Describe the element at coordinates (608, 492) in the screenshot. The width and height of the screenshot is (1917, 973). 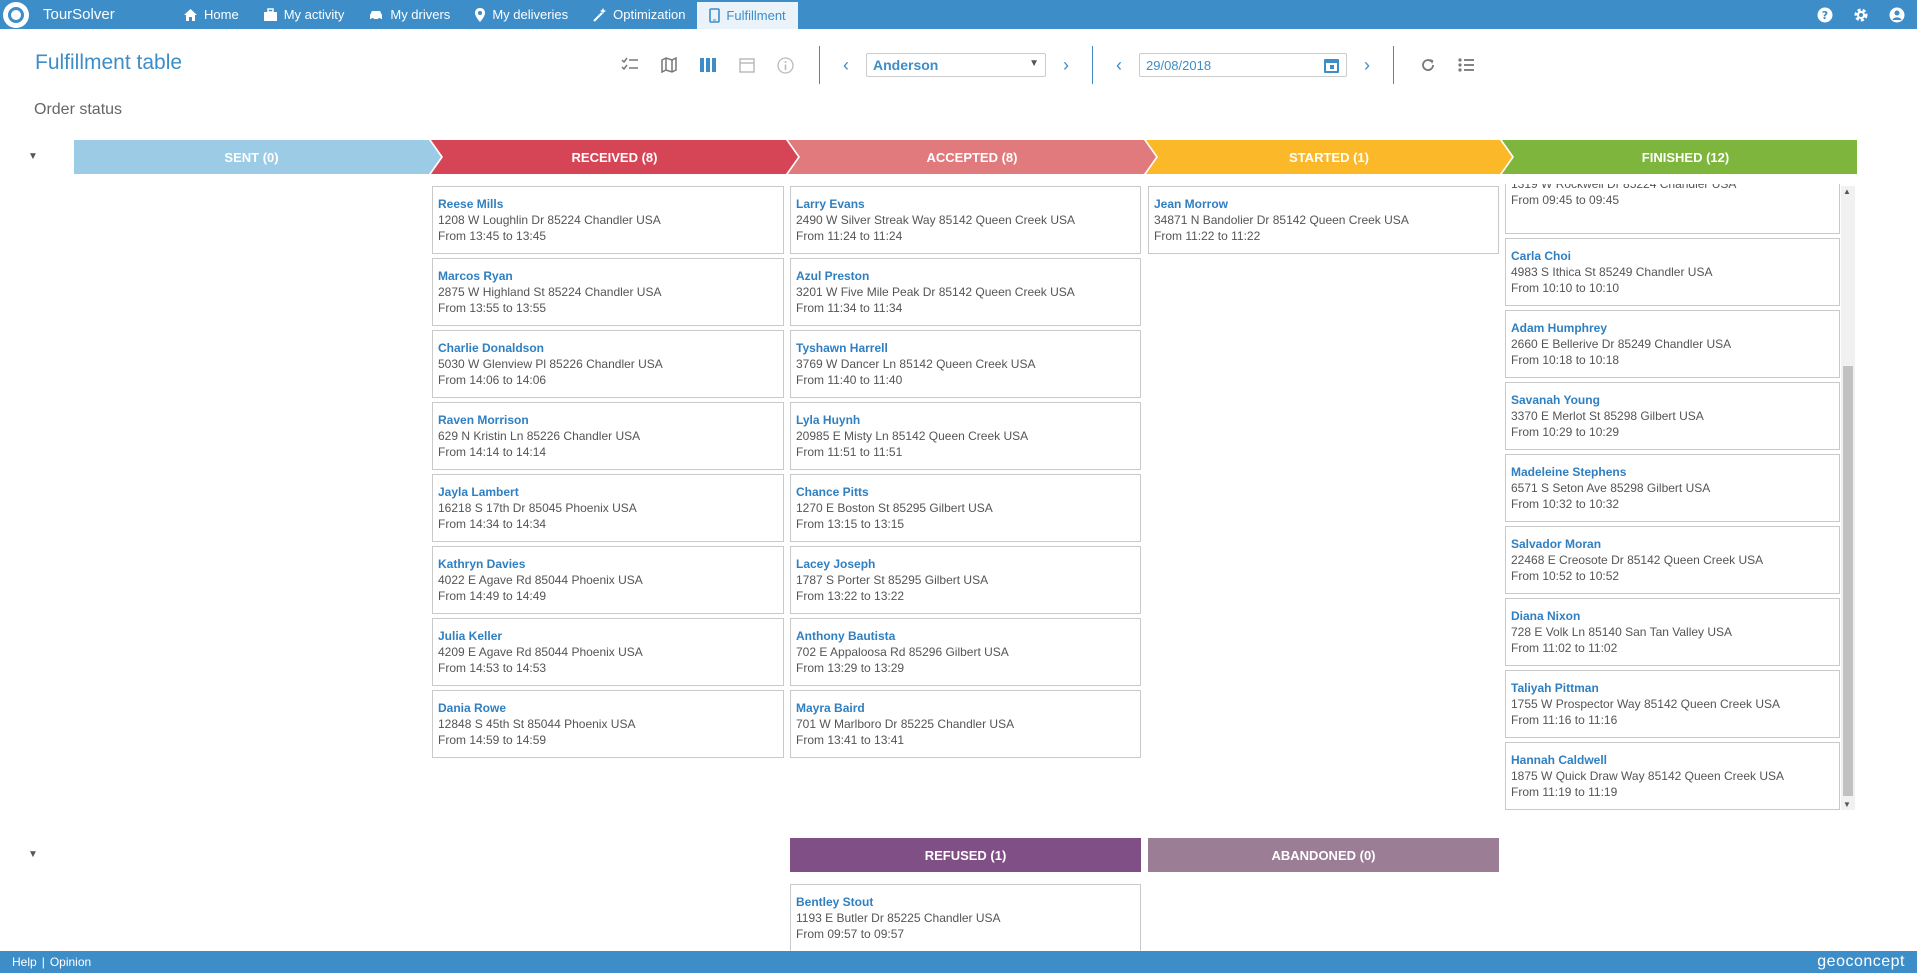
I see `order-name: Jayla Lambert` at that location.